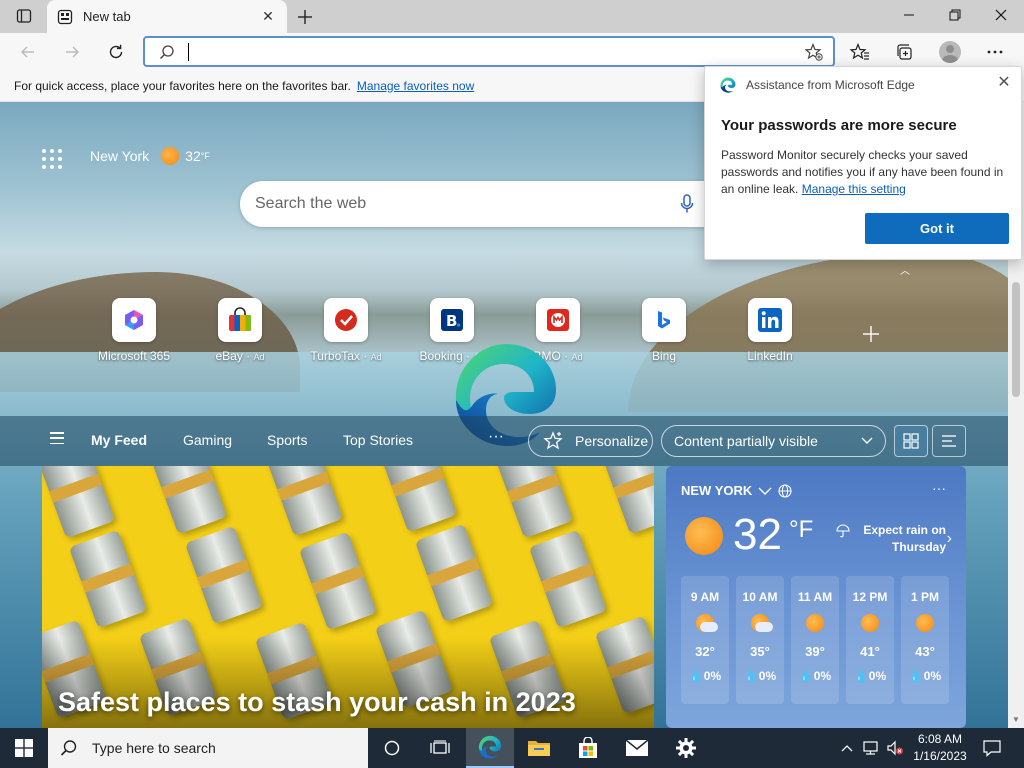  I want to click on forward-button, so click(72, 52).